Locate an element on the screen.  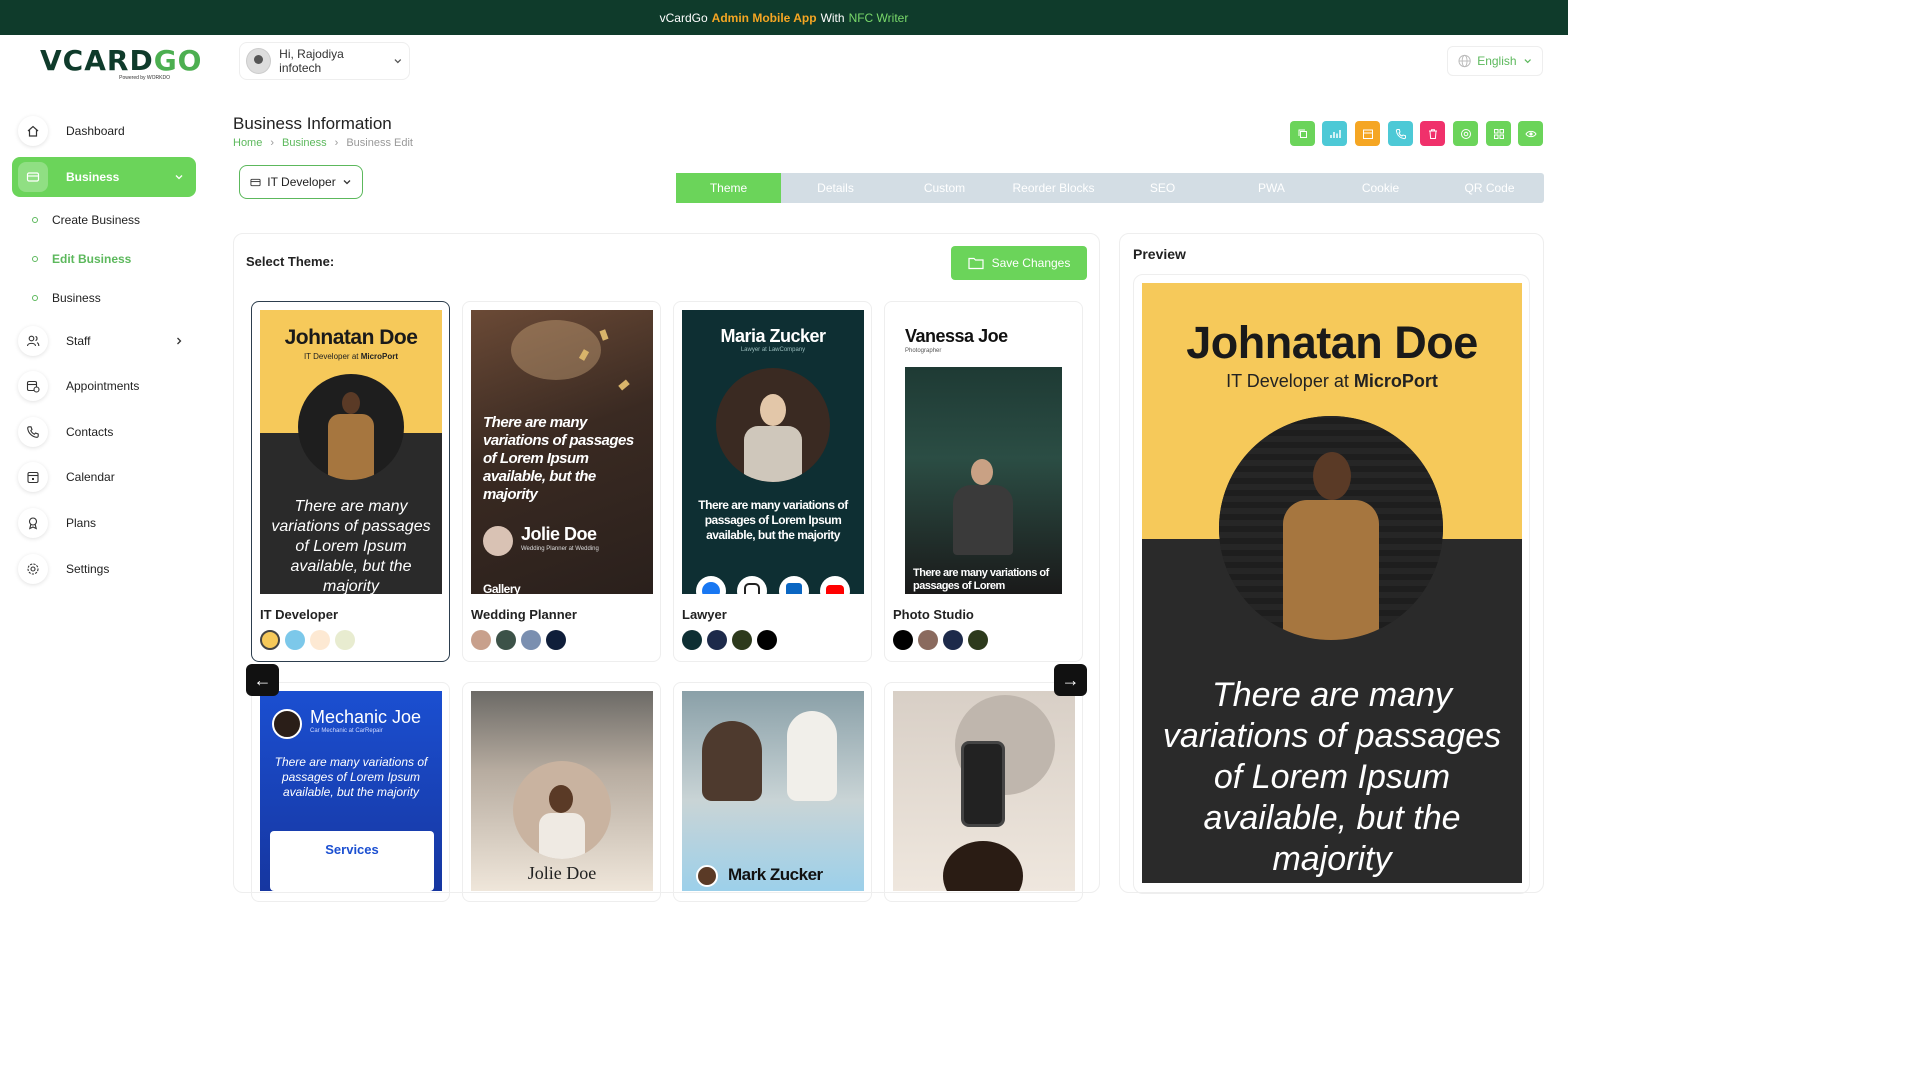
logo-subtitle: Powered by WORKDO is located at coordinates (144, 78).